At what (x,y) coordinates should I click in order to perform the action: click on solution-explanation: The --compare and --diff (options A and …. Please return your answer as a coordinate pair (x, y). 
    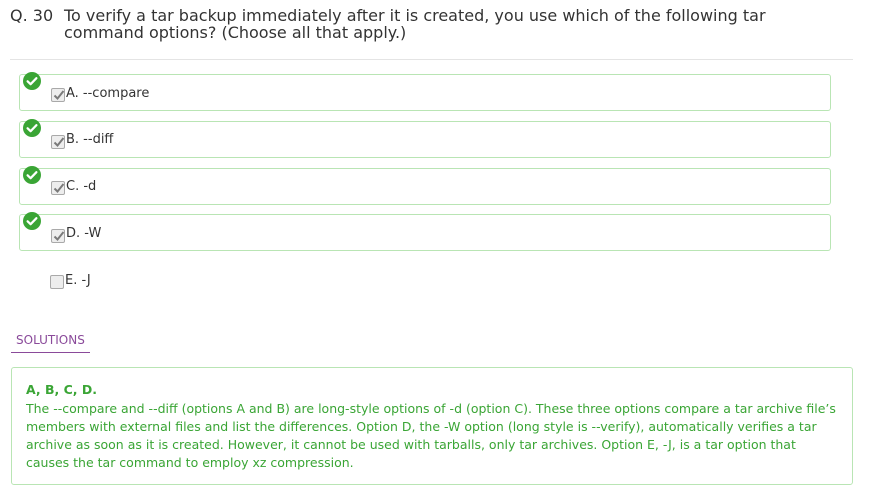
    Looking at the image, I should click on (431, 435).